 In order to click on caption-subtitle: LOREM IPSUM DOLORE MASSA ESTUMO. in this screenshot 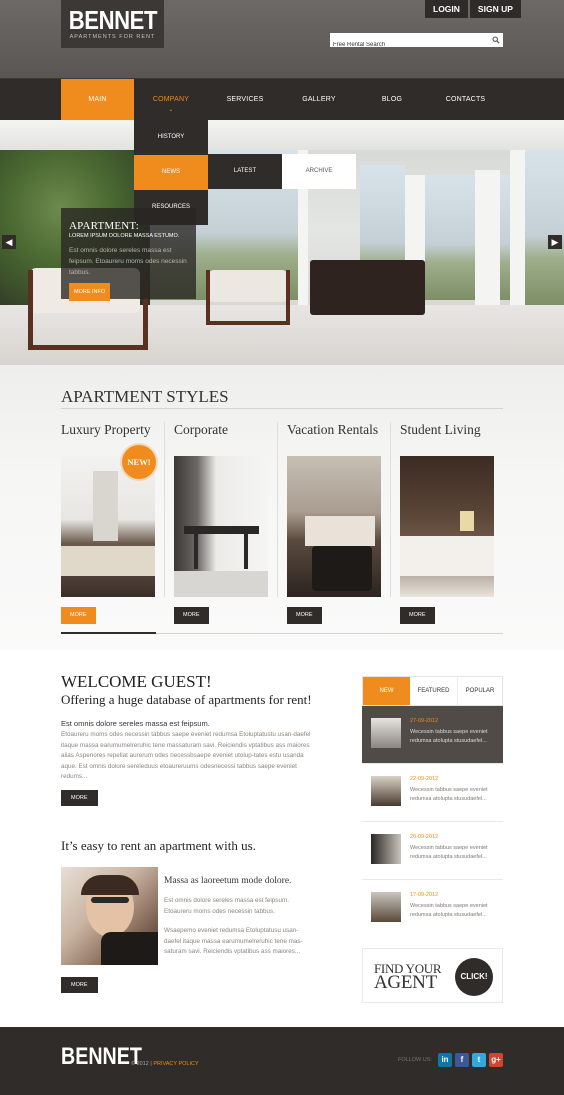, I will do `click(124, 236)`.